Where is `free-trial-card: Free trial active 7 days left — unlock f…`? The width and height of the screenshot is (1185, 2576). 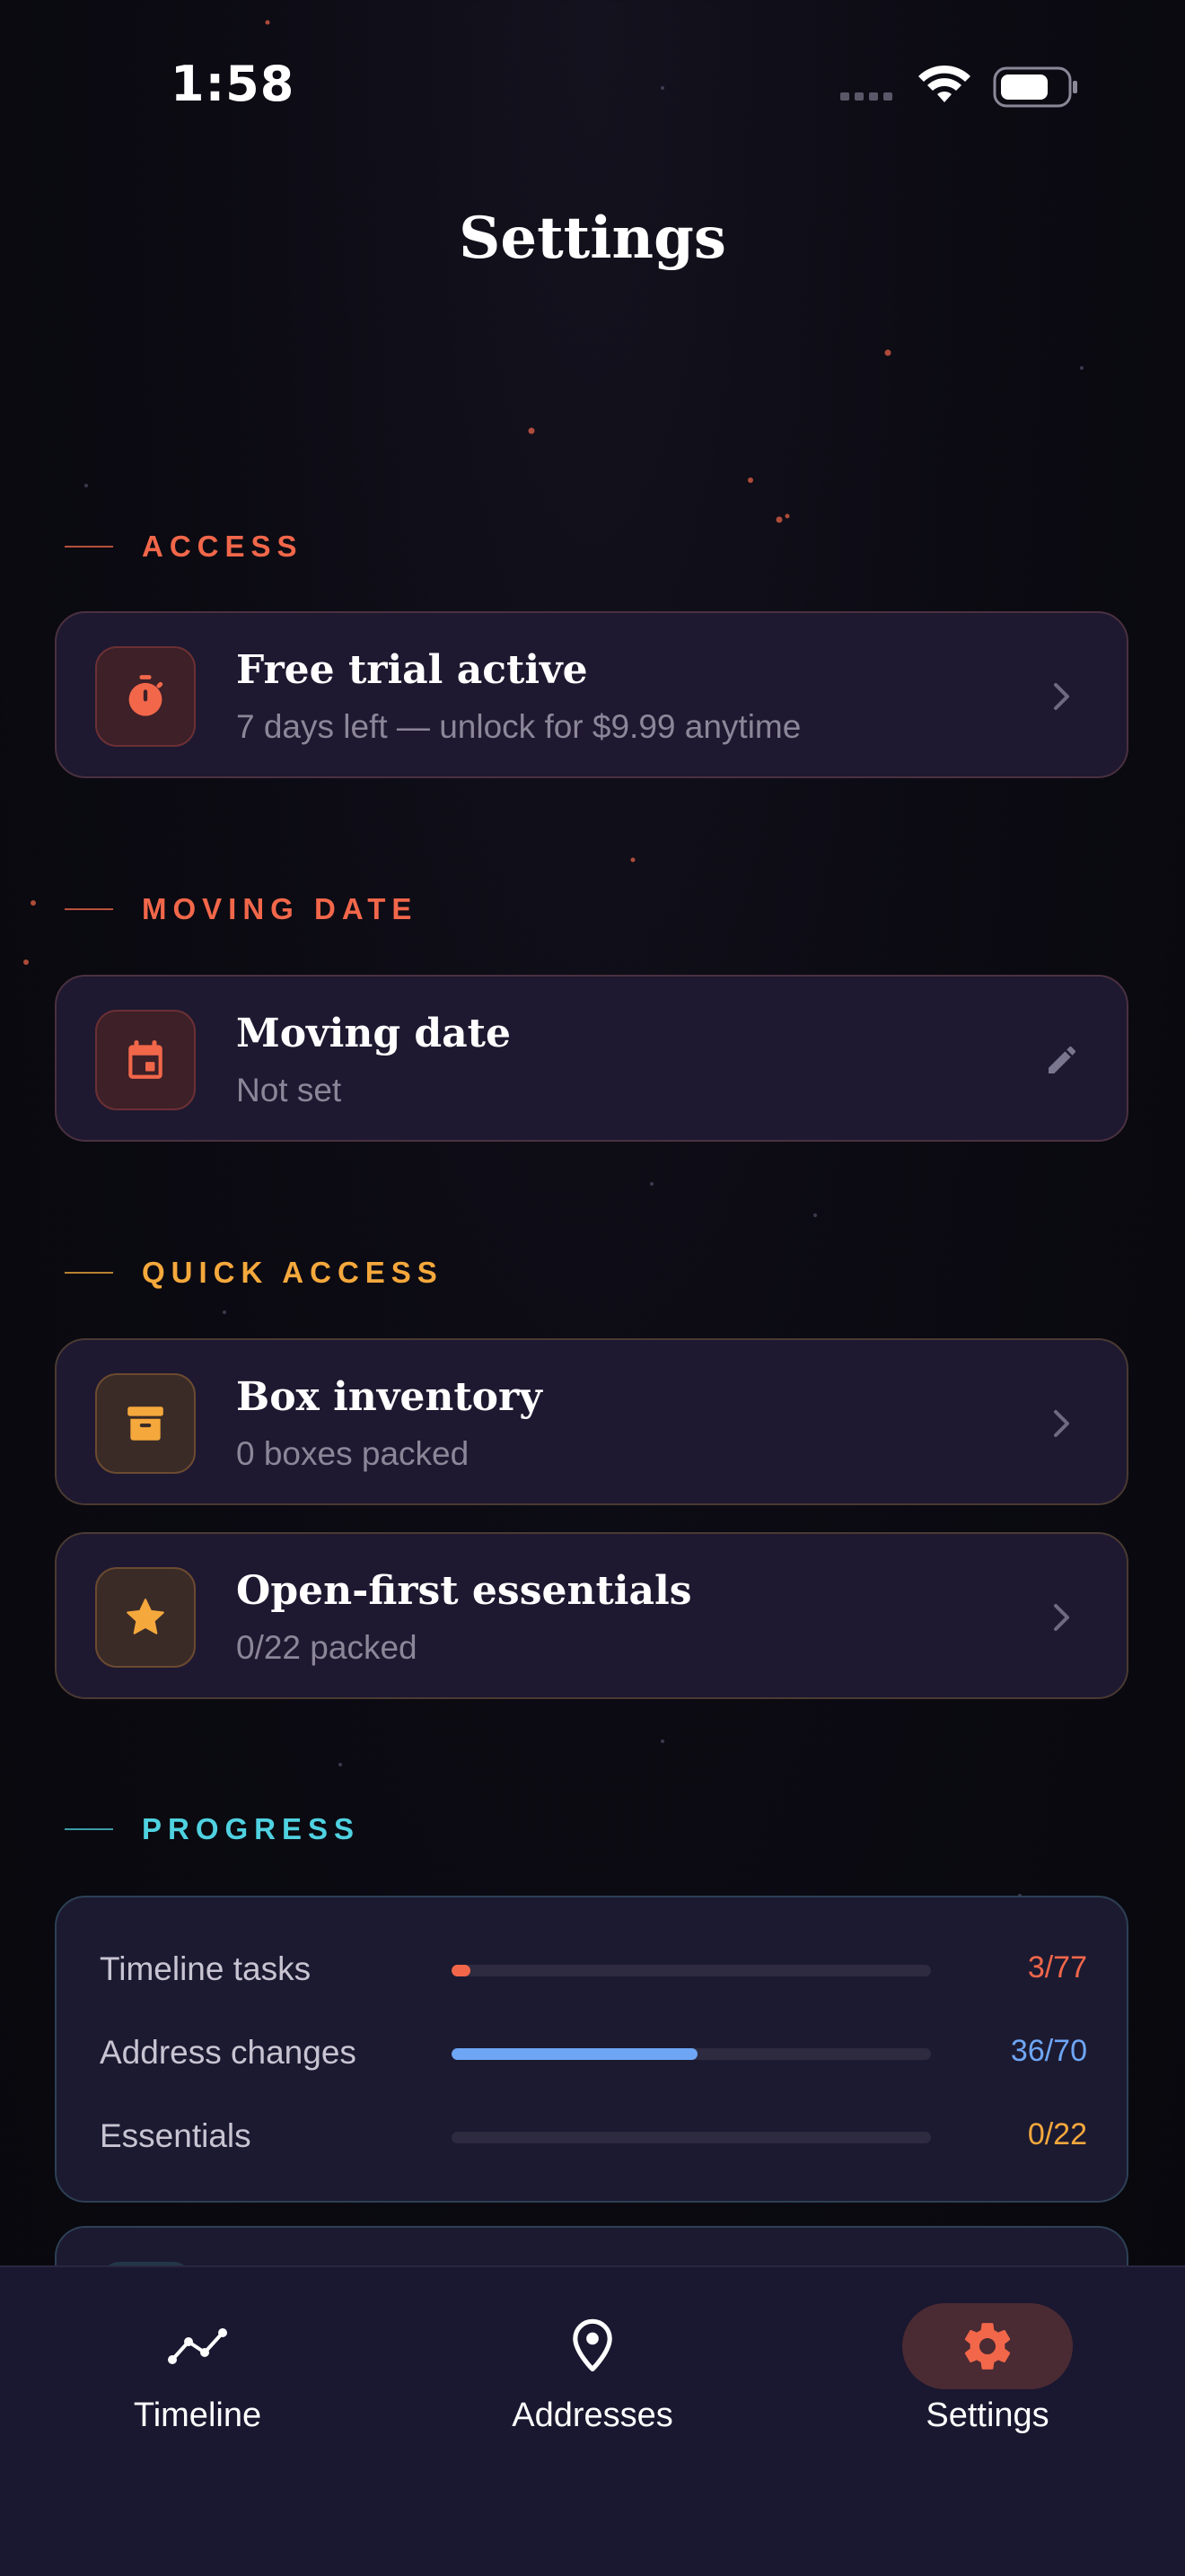
free-trial-card: Free trial active 7 days left — unlock f… is located at coordinates (591, 694).